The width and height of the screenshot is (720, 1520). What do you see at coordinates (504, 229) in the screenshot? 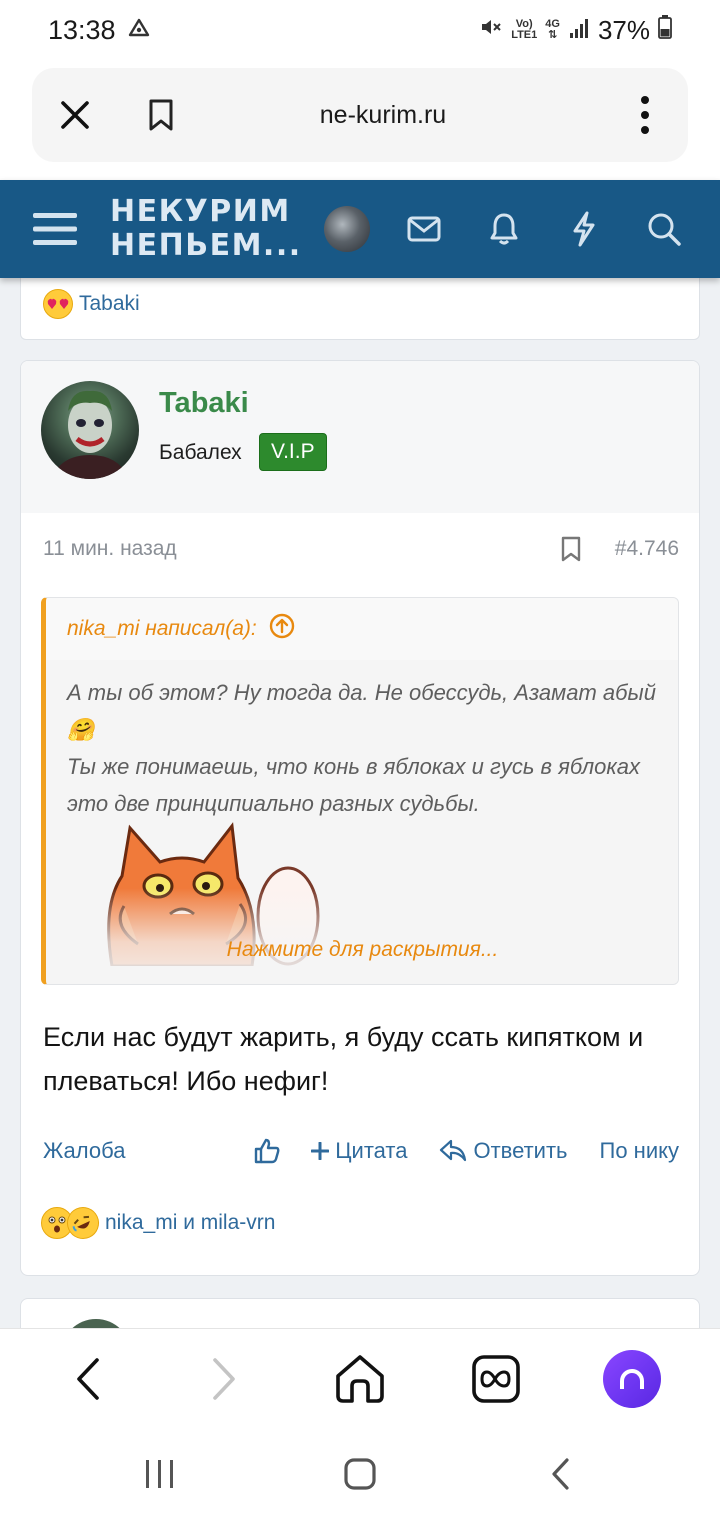
I see `bell-icon` at bounding box center [504, 229].